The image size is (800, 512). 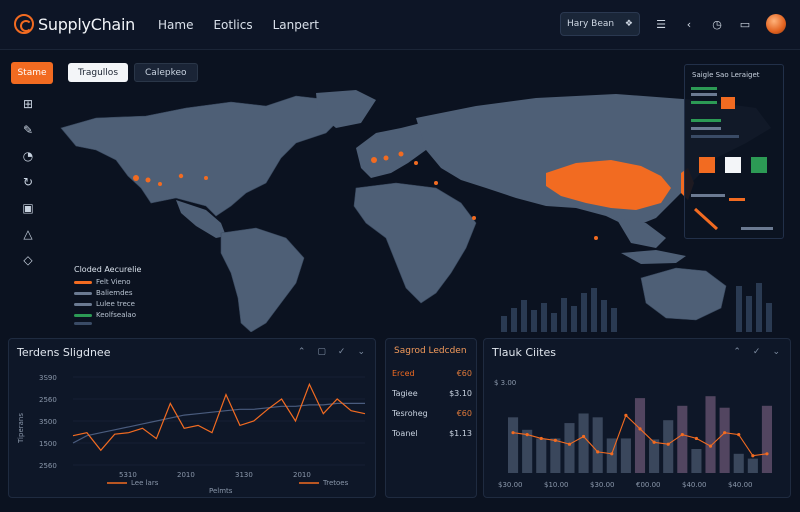 What do you see at coordinates (98, 72) in the screenshot?
I see `tab-tracking: Tragullos` at bounding box center [98, 72].